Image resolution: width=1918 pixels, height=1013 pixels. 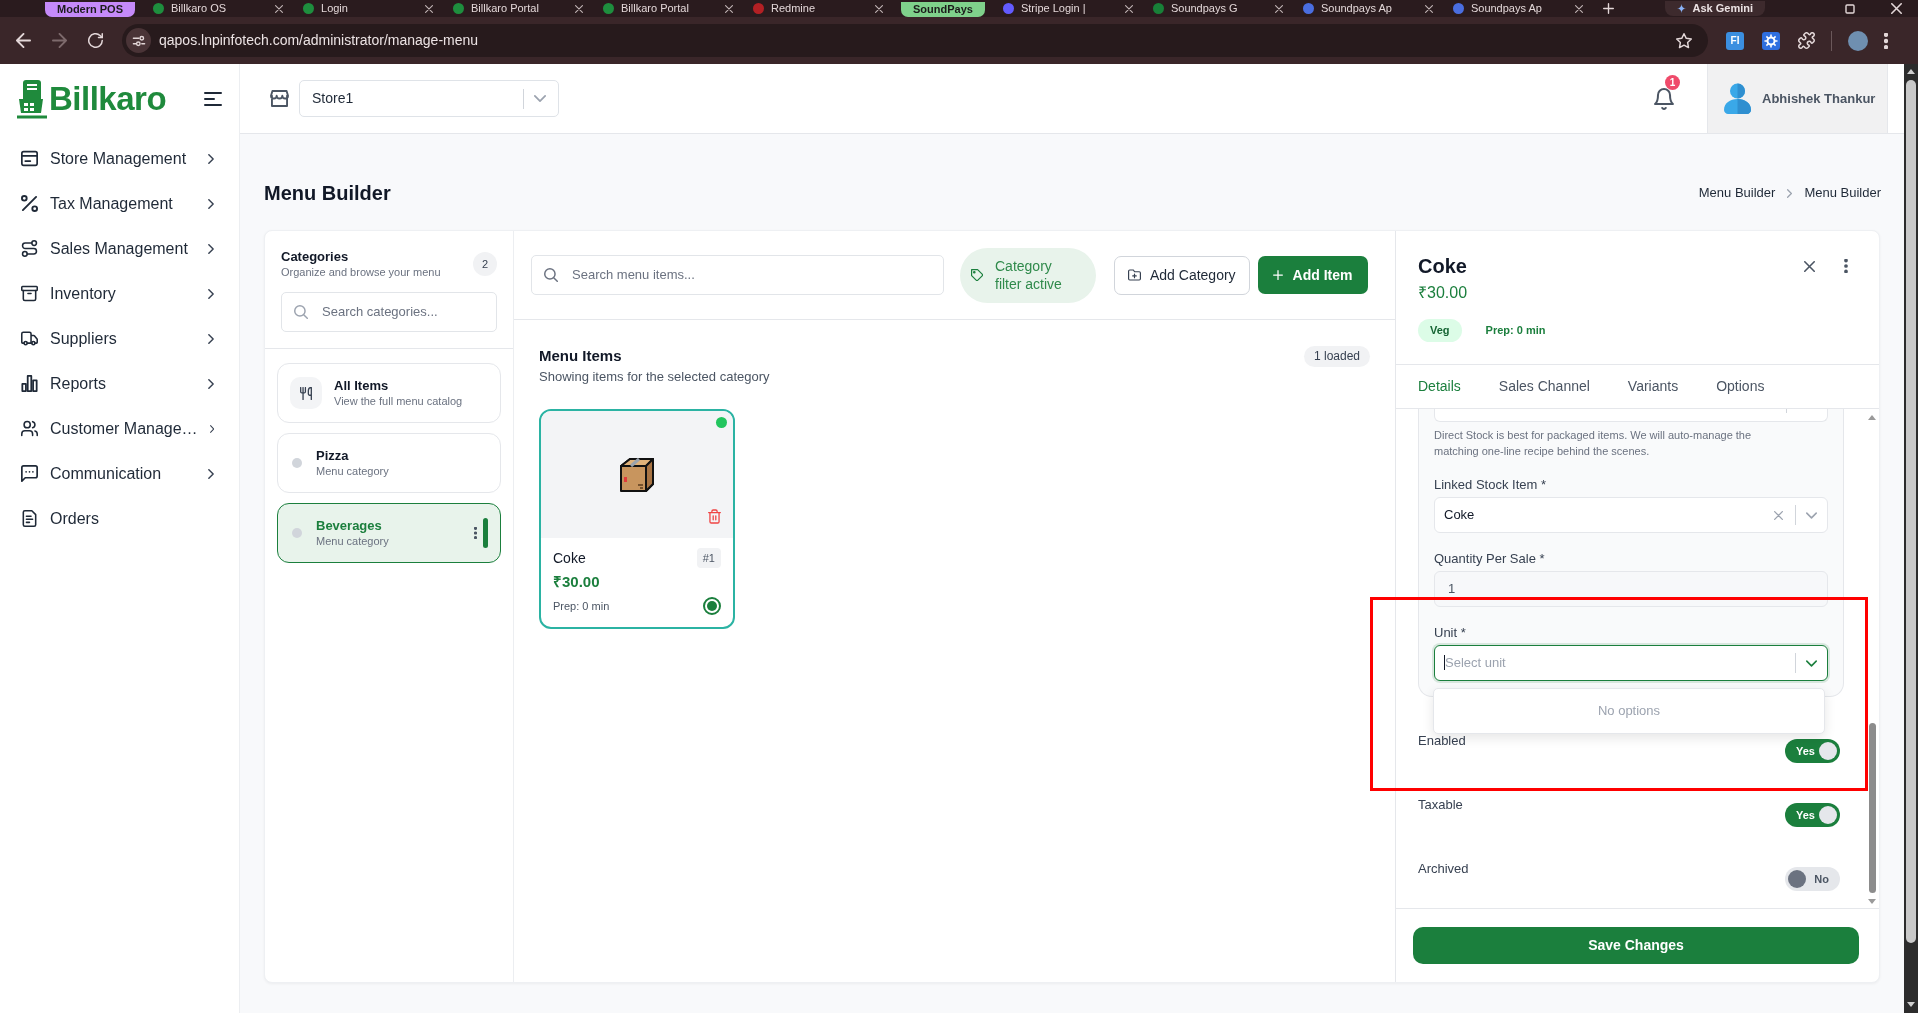 I want to click on field-label: Linked Stock Item *, so click(x=1490, y=485).